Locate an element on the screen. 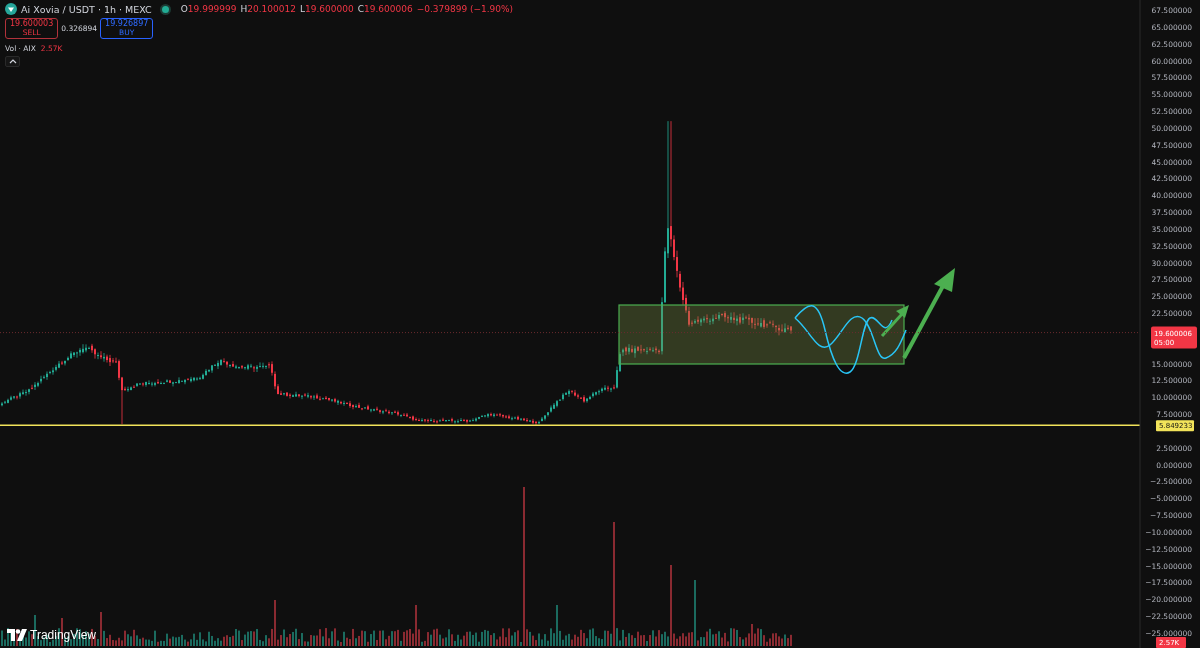 Image resolution: width=1200 pixels, height=648 pixels. ohlc-label: O is located at coordinates (184, 9).